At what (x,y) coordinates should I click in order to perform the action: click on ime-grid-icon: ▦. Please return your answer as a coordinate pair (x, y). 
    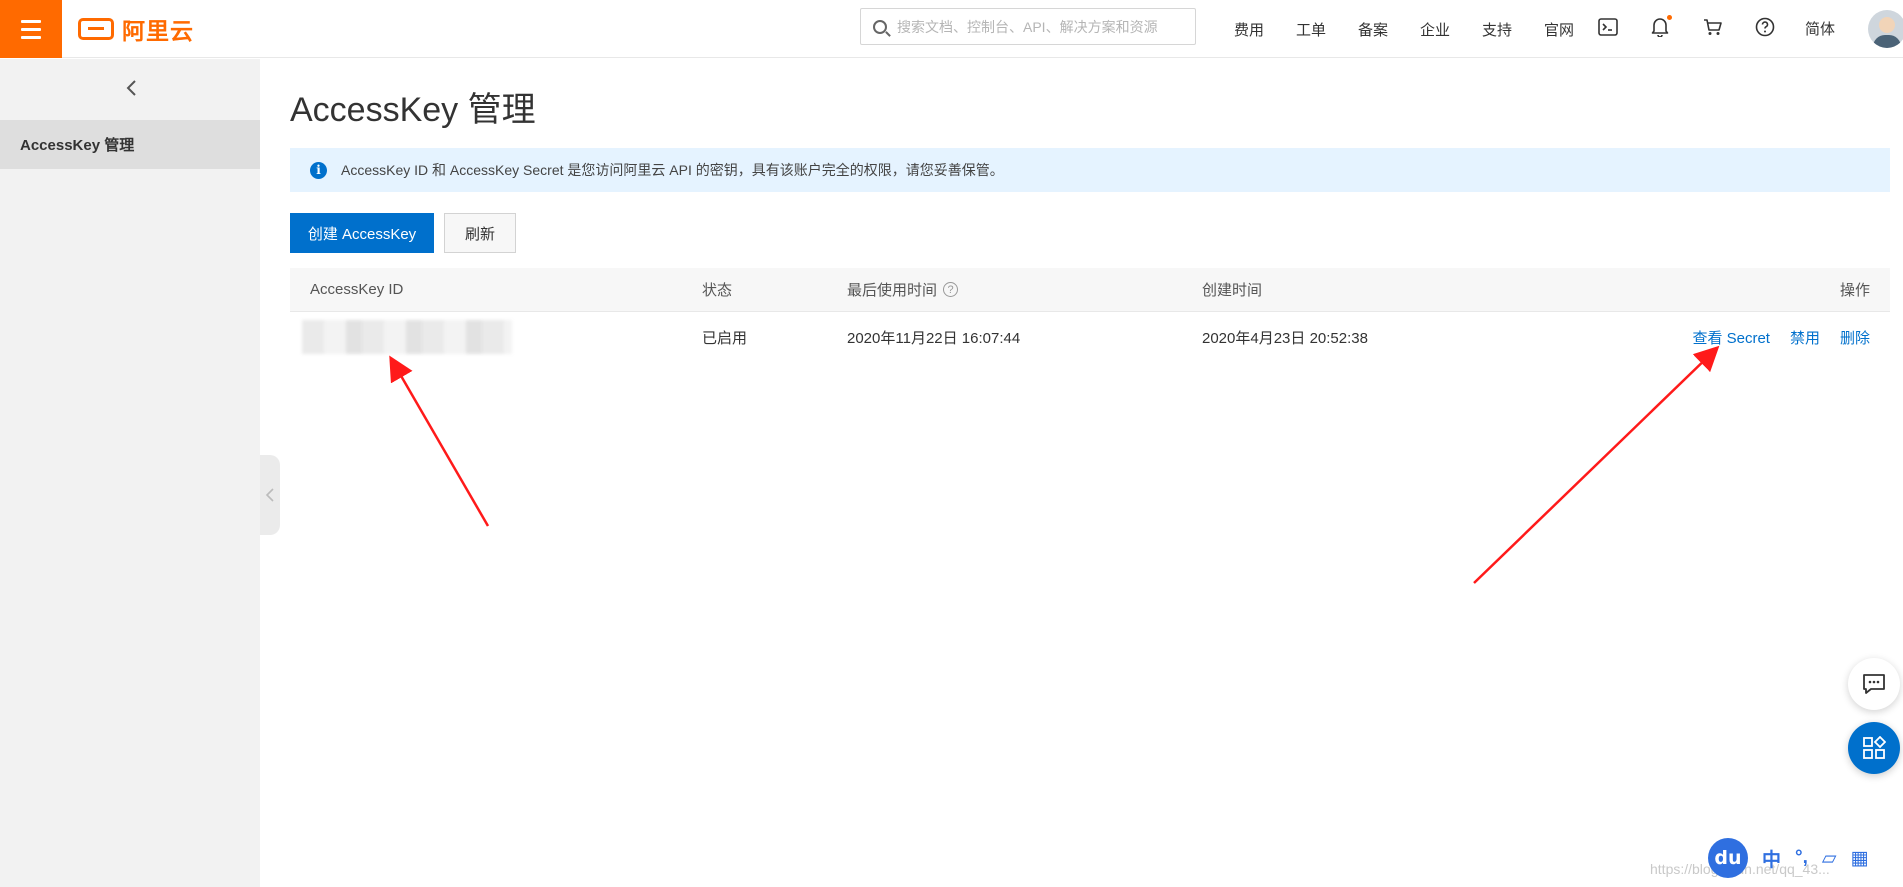
    Looking at the image, I should click on (1860, 858).